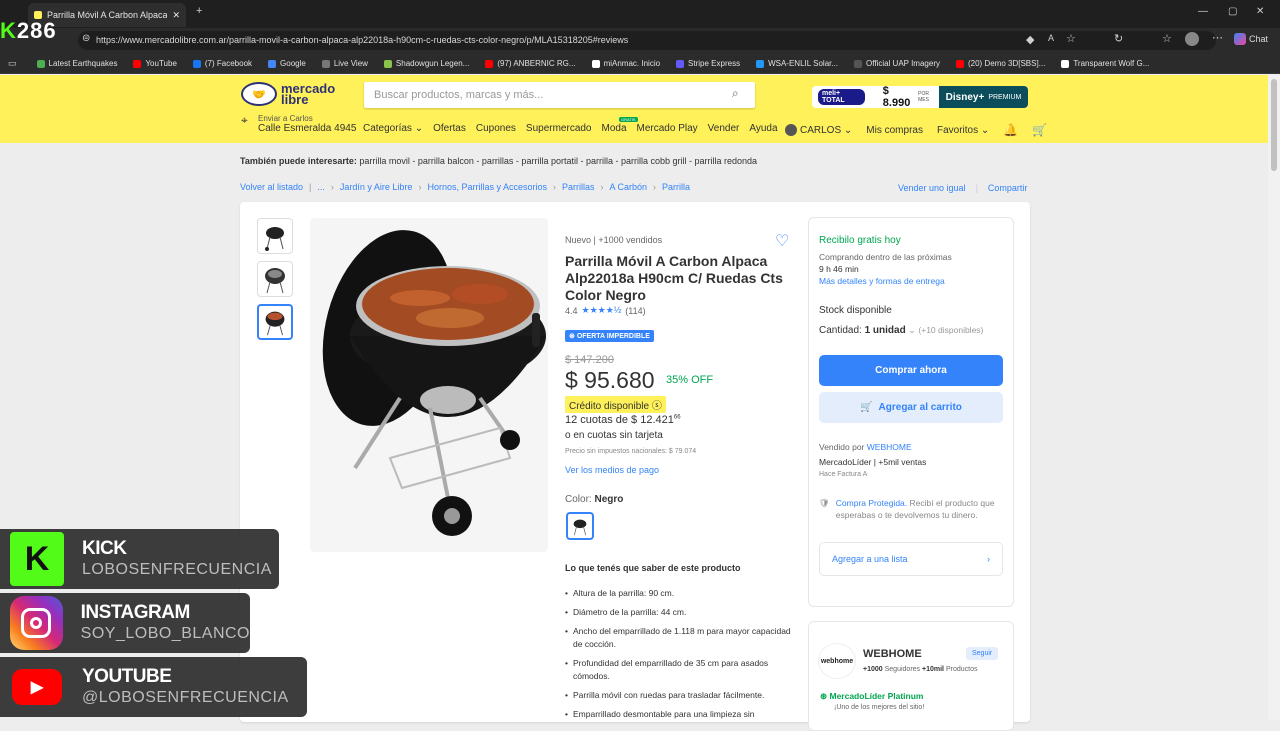  I want to click on condition-sold-count: Nuevo | +1000 vendidos, so click(614, 240).